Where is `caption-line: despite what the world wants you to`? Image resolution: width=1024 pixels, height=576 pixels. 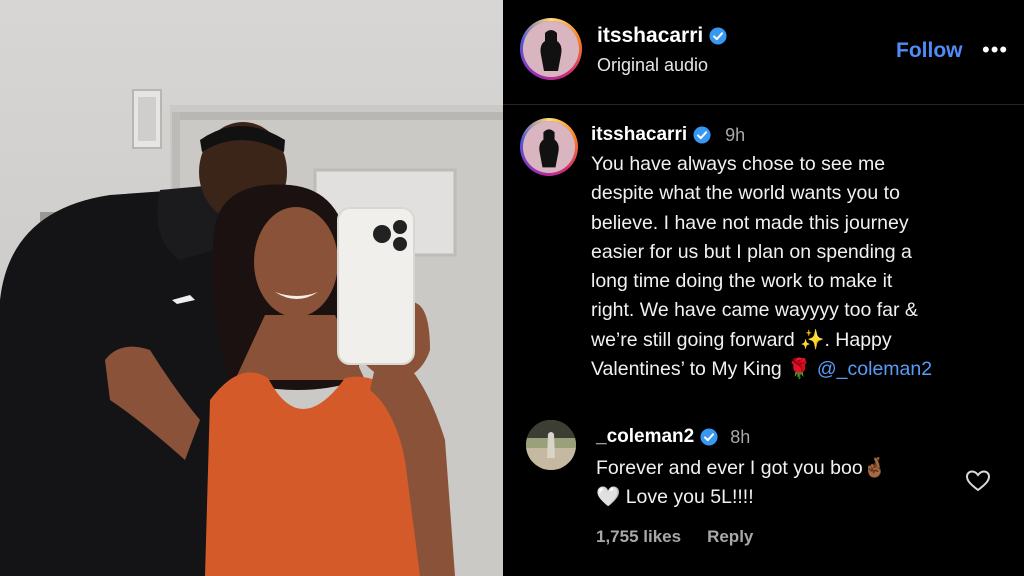 caption-line: despite what the world wants you to is located at coordinates (745, 193).